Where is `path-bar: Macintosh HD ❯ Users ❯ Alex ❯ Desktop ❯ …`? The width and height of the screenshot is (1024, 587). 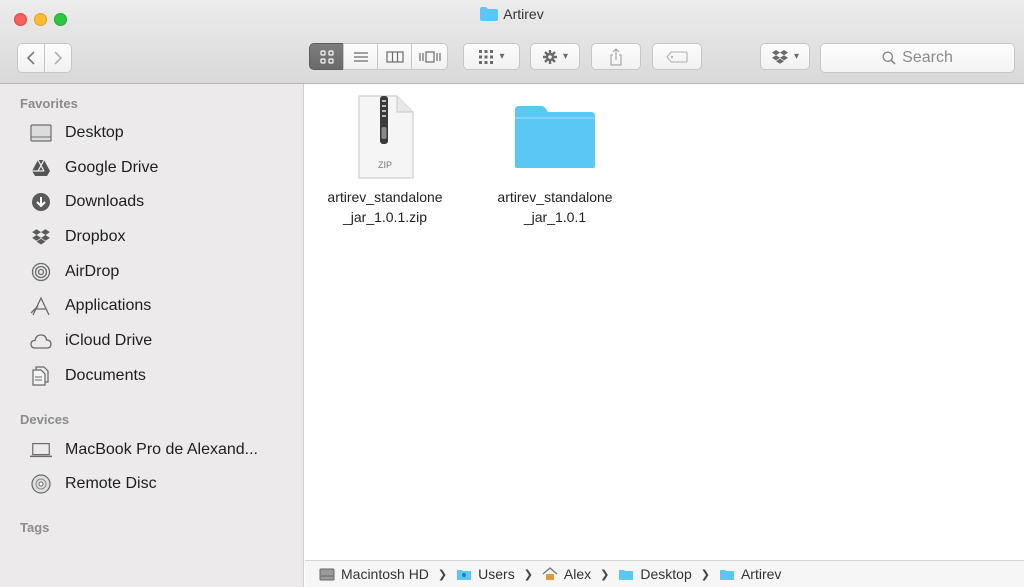 path-bar: Macintosh HD ❯ Users ❯ Alex ❯ Desktop ❯ … is located at coordinates (664, 573).